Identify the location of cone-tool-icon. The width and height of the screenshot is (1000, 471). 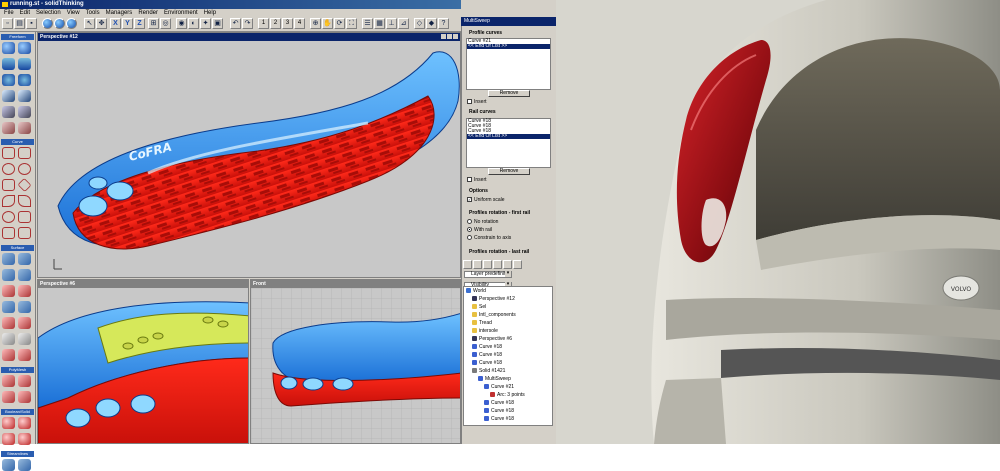
(24, 64).